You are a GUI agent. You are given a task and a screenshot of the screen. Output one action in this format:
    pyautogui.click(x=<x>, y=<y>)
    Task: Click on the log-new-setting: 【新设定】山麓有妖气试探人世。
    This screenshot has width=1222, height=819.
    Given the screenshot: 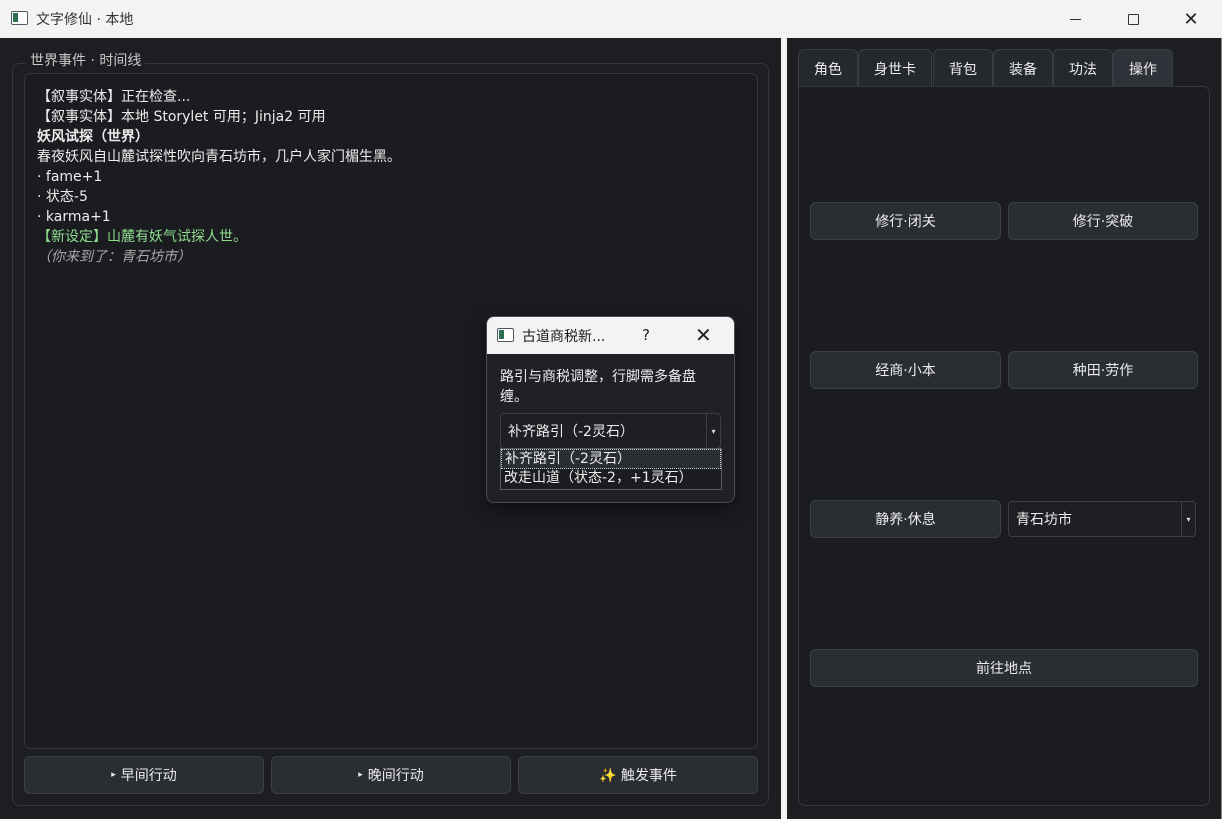 What is the action you would take?
    pyautogui.click(x=142, y=237)
    